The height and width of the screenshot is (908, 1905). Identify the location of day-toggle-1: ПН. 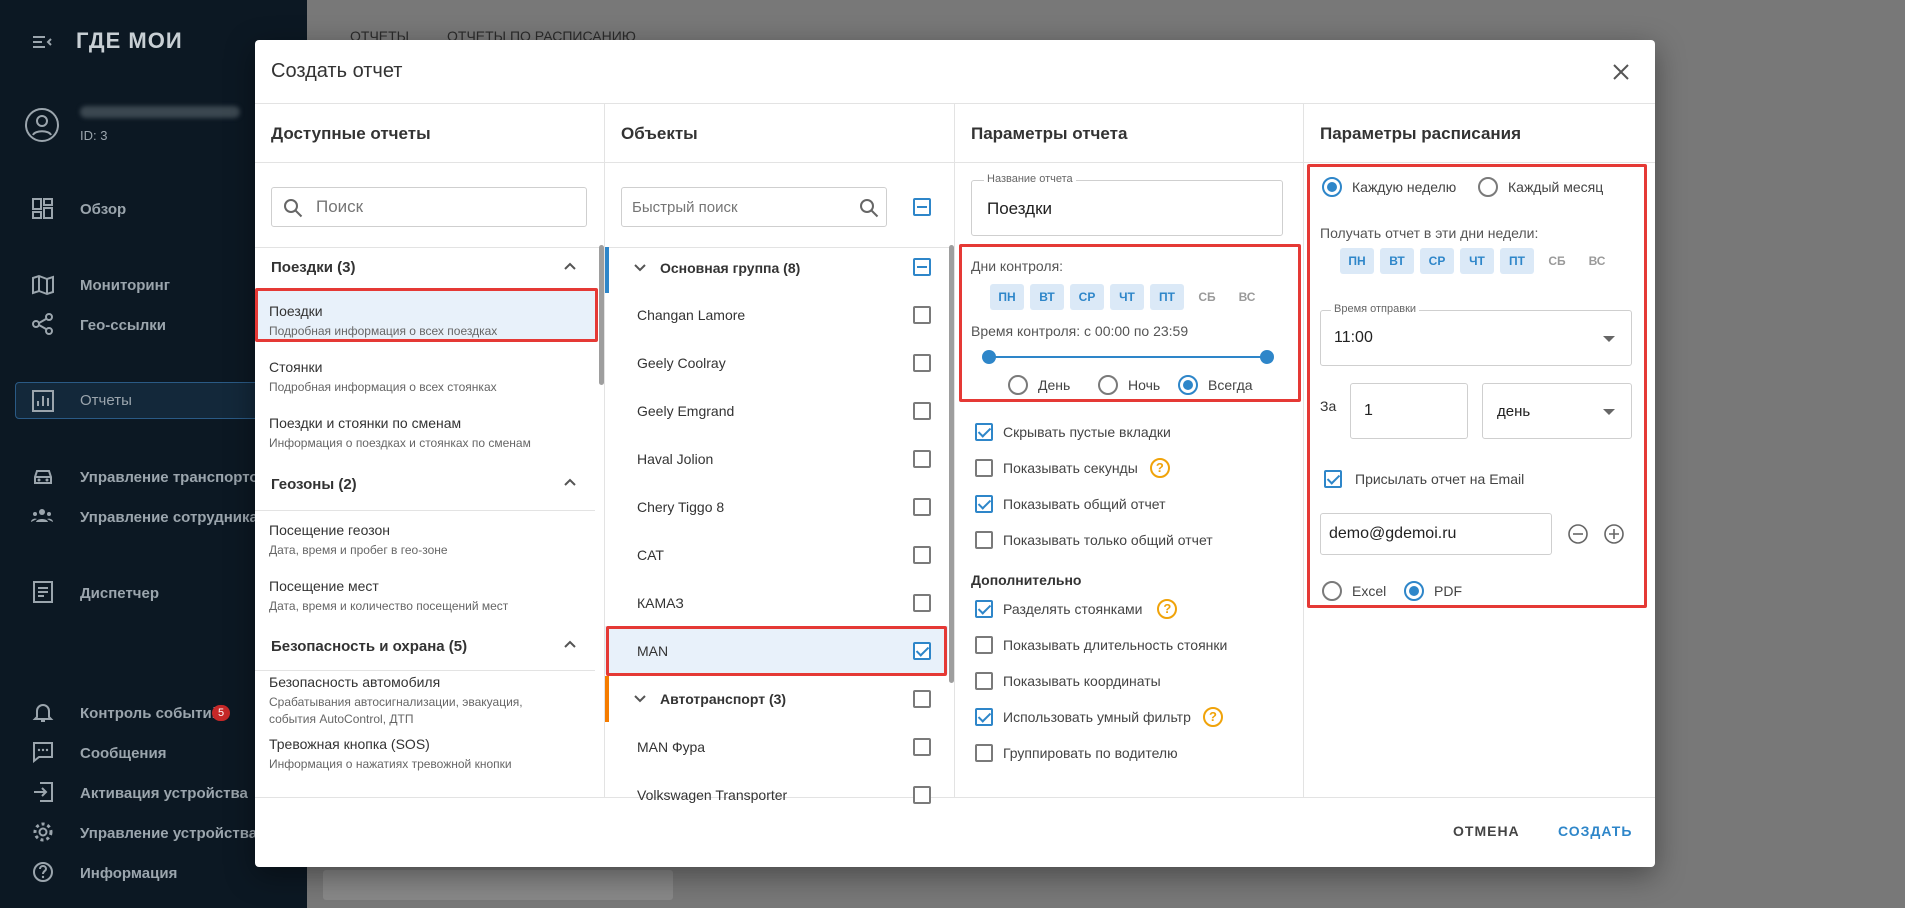
(1007, 297).